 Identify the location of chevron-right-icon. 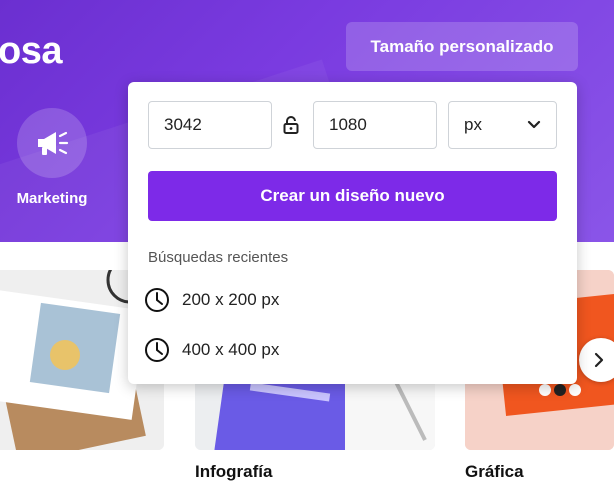
(599, 360).